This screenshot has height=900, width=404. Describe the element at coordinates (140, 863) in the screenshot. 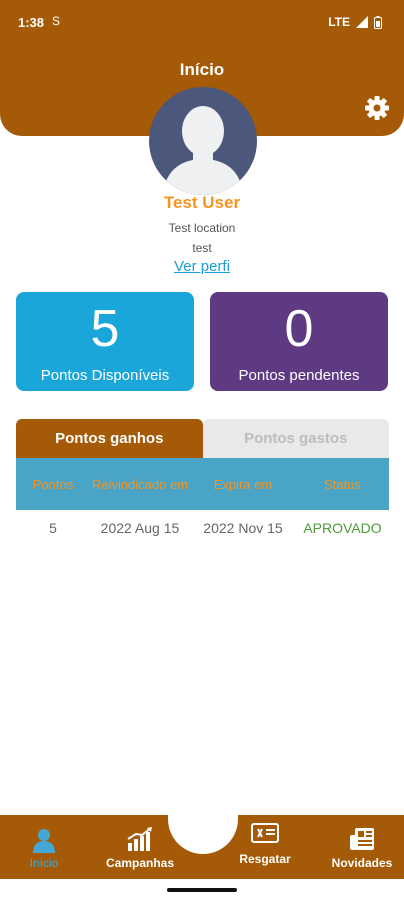

I see `nav-label-campanhas: Campanhas` at that location.